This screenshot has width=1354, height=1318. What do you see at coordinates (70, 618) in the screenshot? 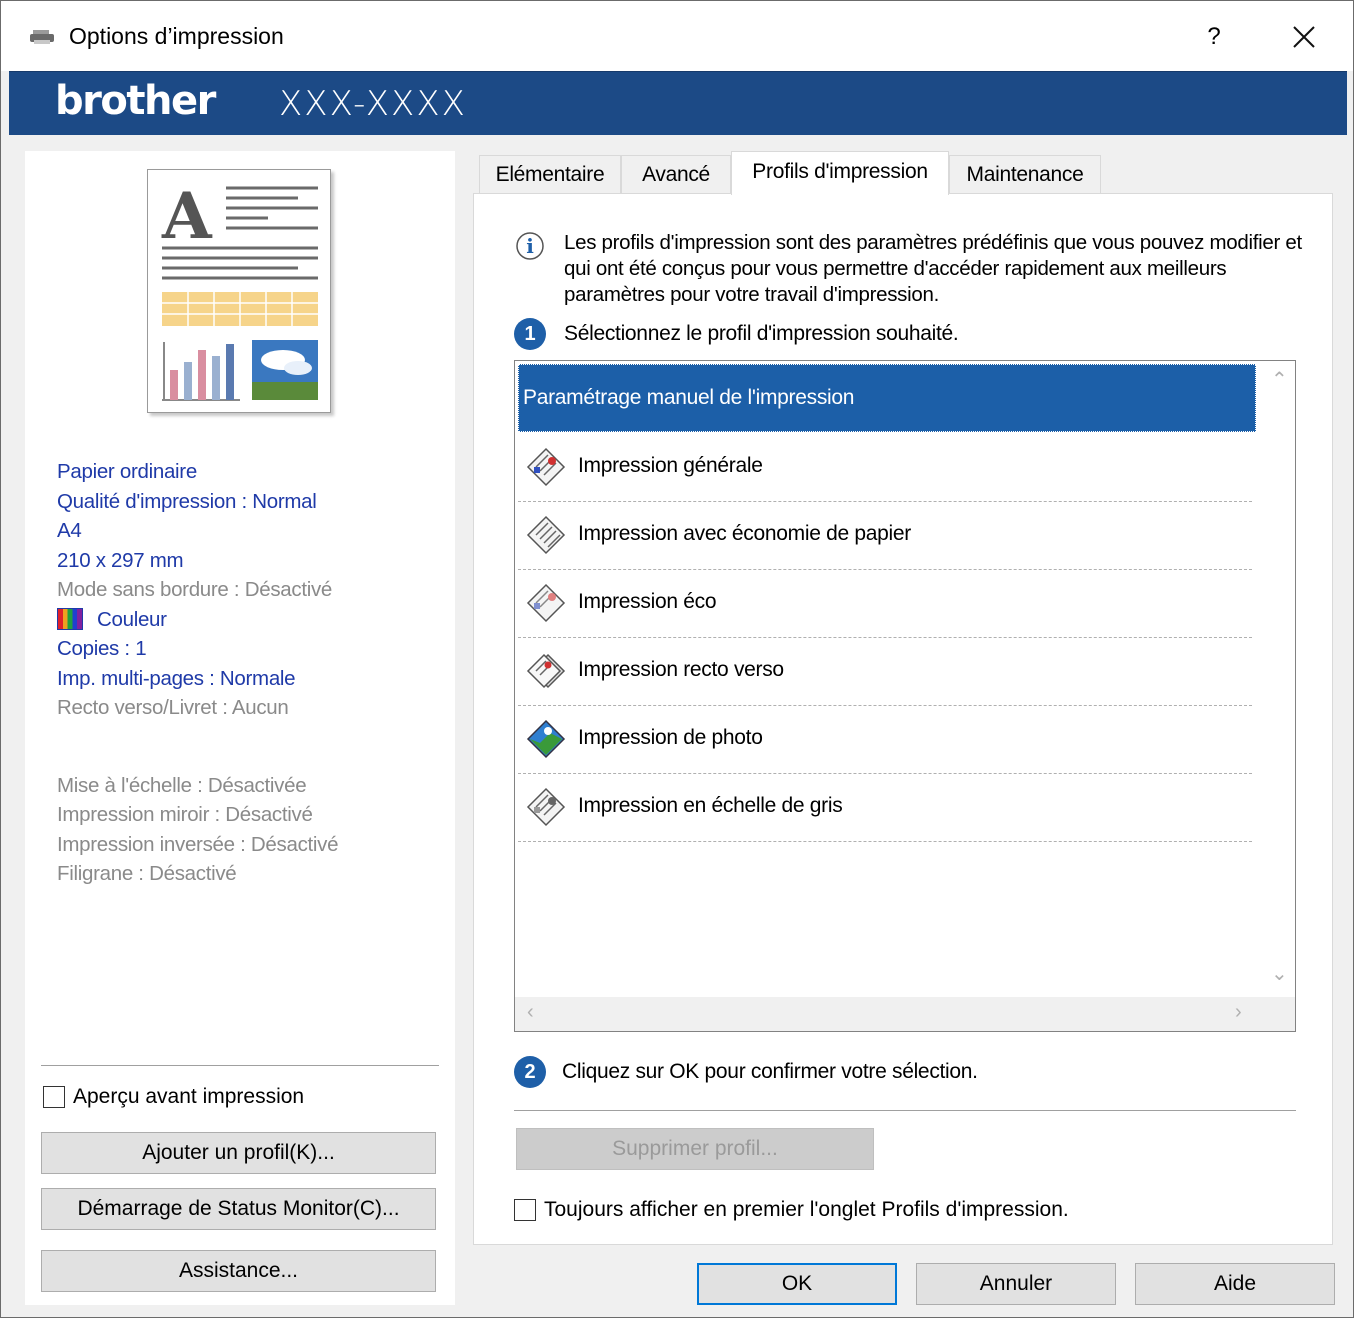
I see `color-swatch-icon` at bounding box center [70, 618].